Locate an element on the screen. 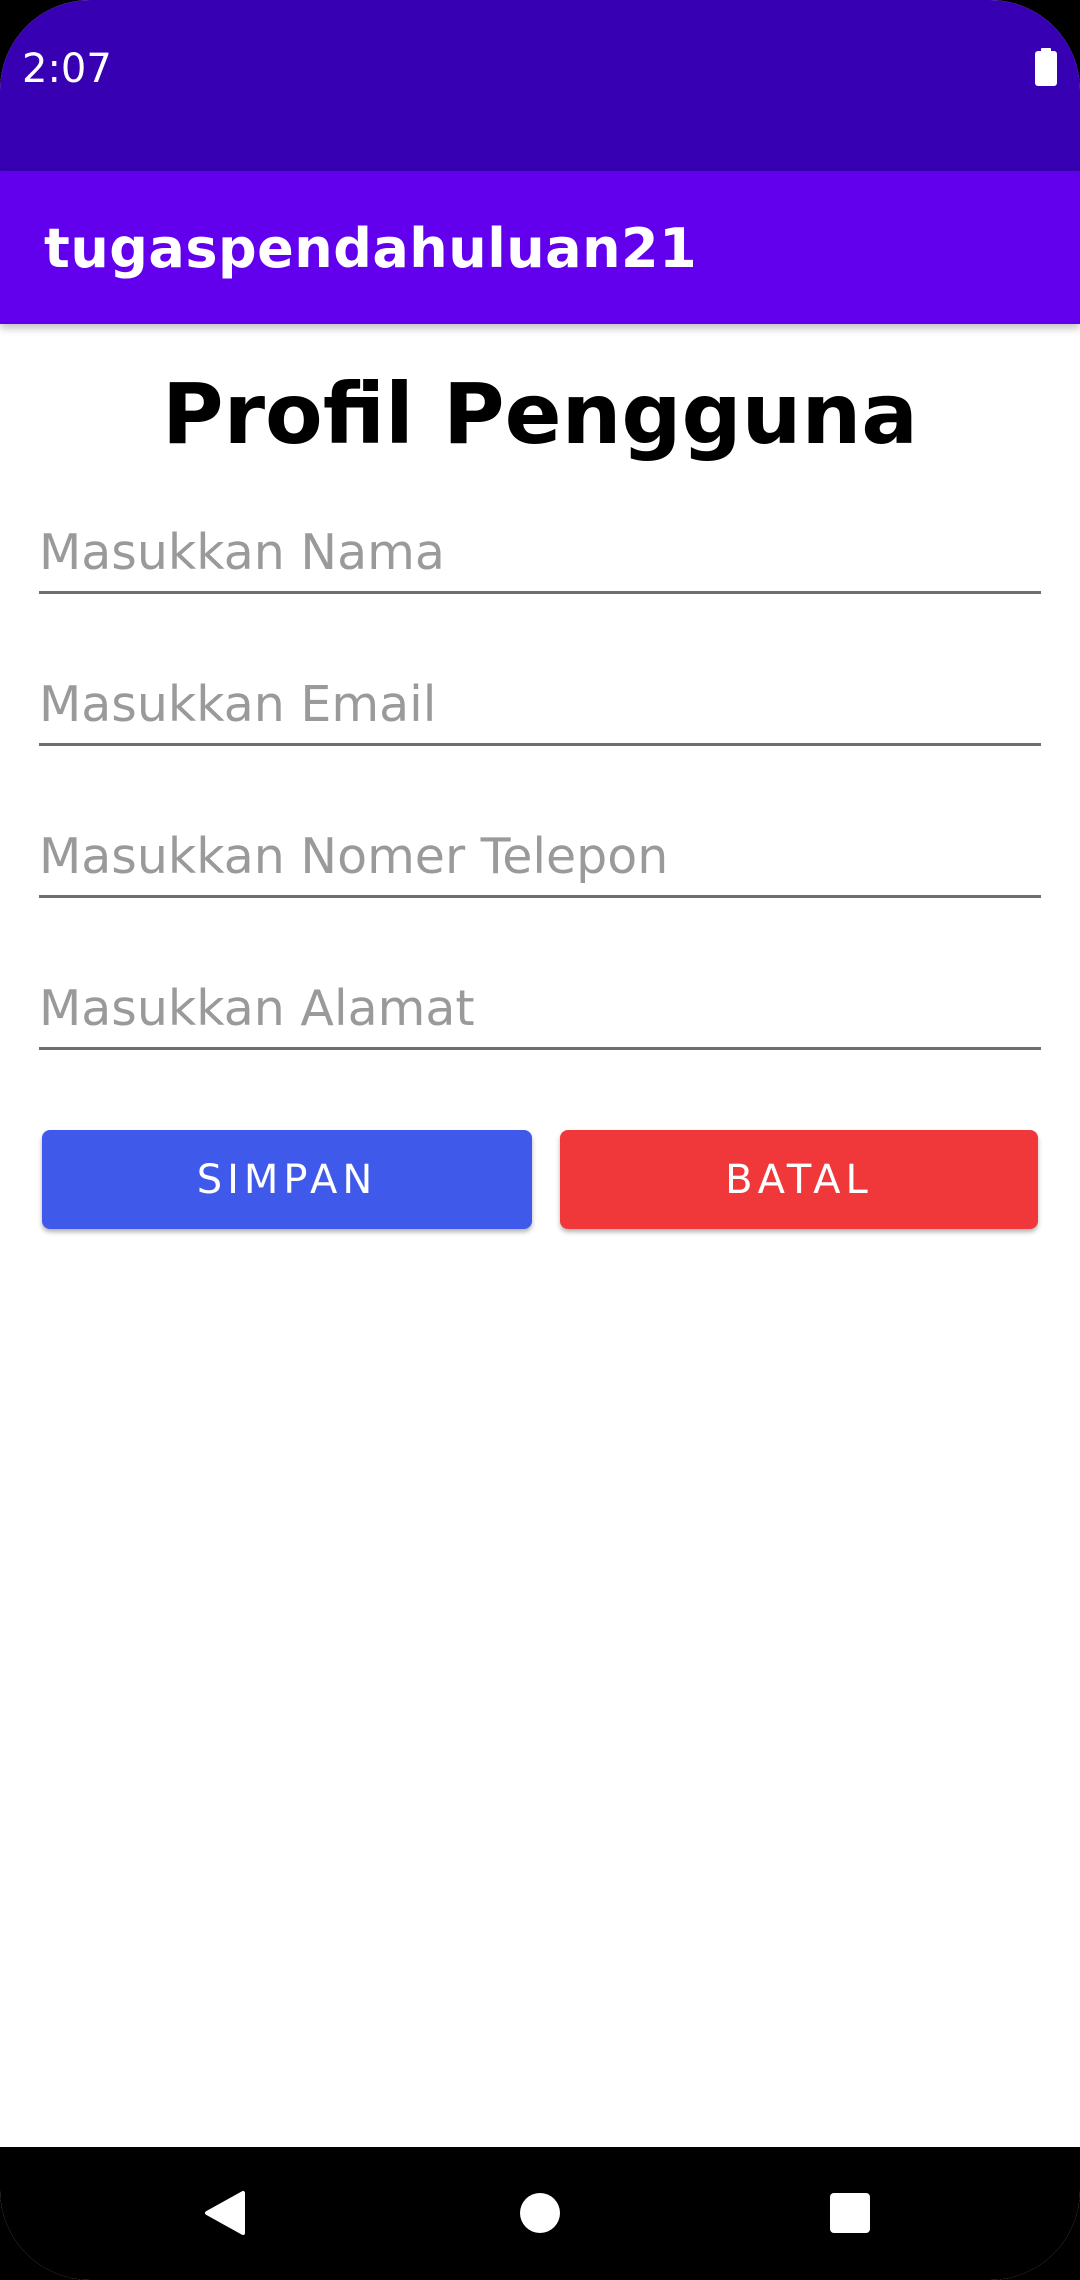 The height and width of the screenshot is (2280, 1080). back-button is located at coordinates (226, 2213).